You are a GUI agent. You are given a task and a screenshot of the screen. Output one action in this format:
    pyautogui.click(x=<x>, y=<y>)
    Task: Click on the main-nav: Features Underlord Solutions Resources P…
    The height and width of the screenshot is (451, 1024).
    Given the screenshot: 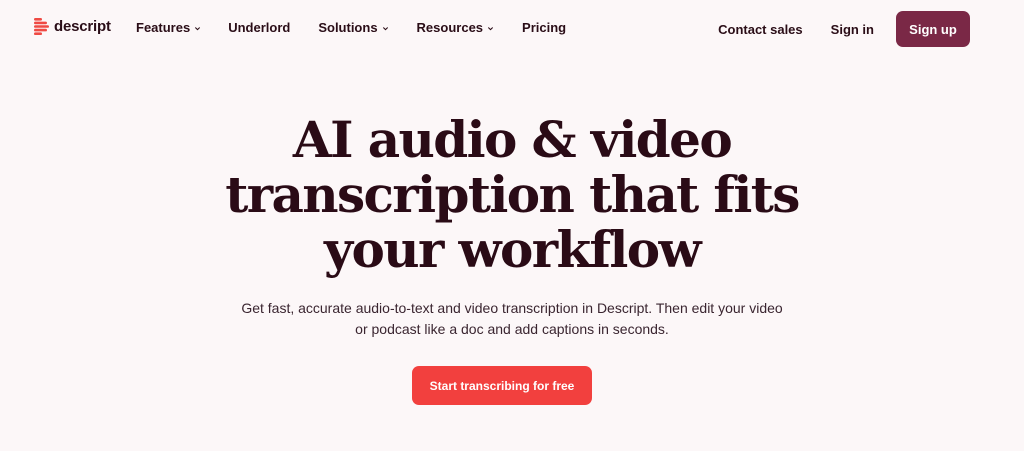 What is the action you would take?
    pyautogui.click(x=351, y=27)
    